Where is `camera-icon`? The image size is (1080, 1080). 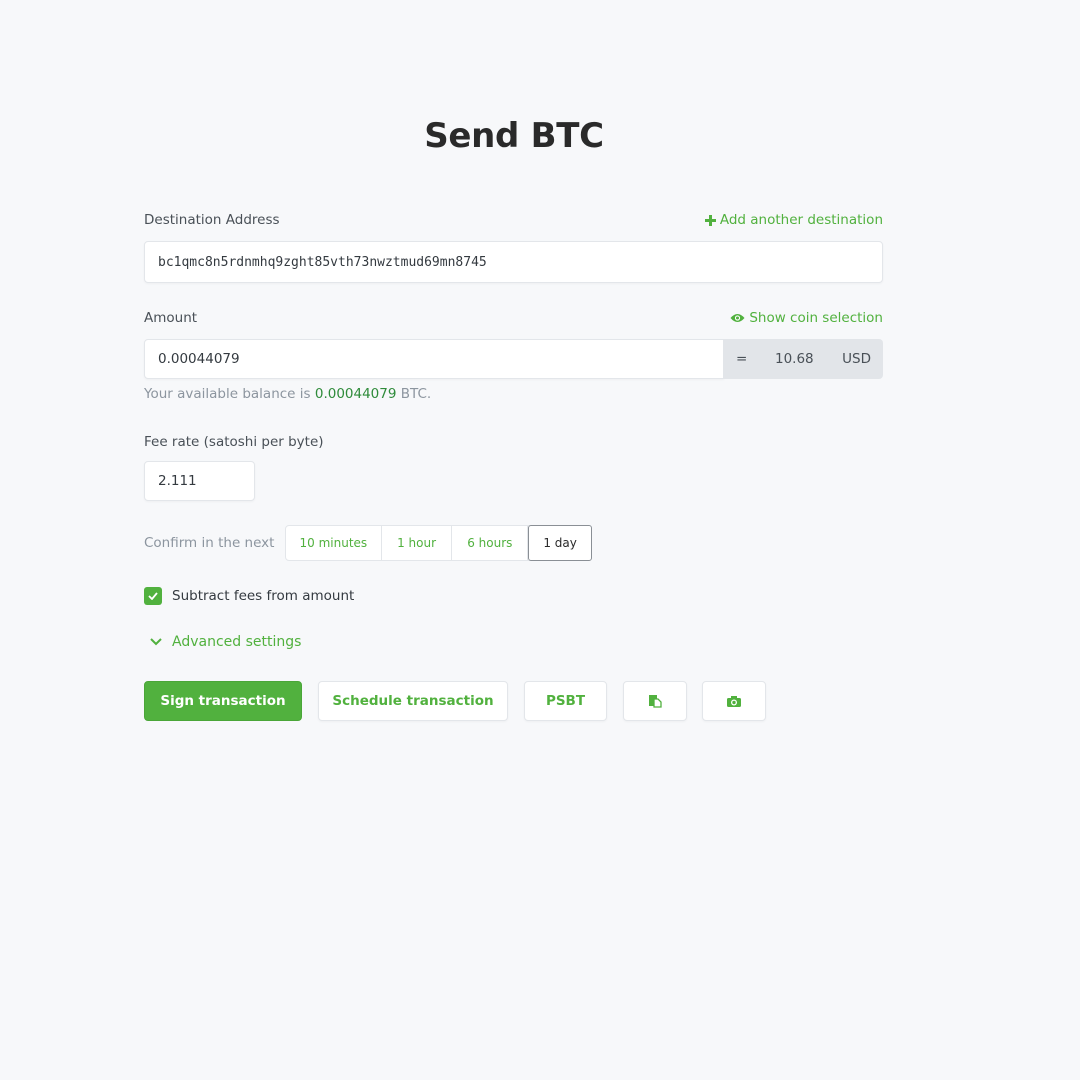 camera-icon is located at coordinates (734, 701).